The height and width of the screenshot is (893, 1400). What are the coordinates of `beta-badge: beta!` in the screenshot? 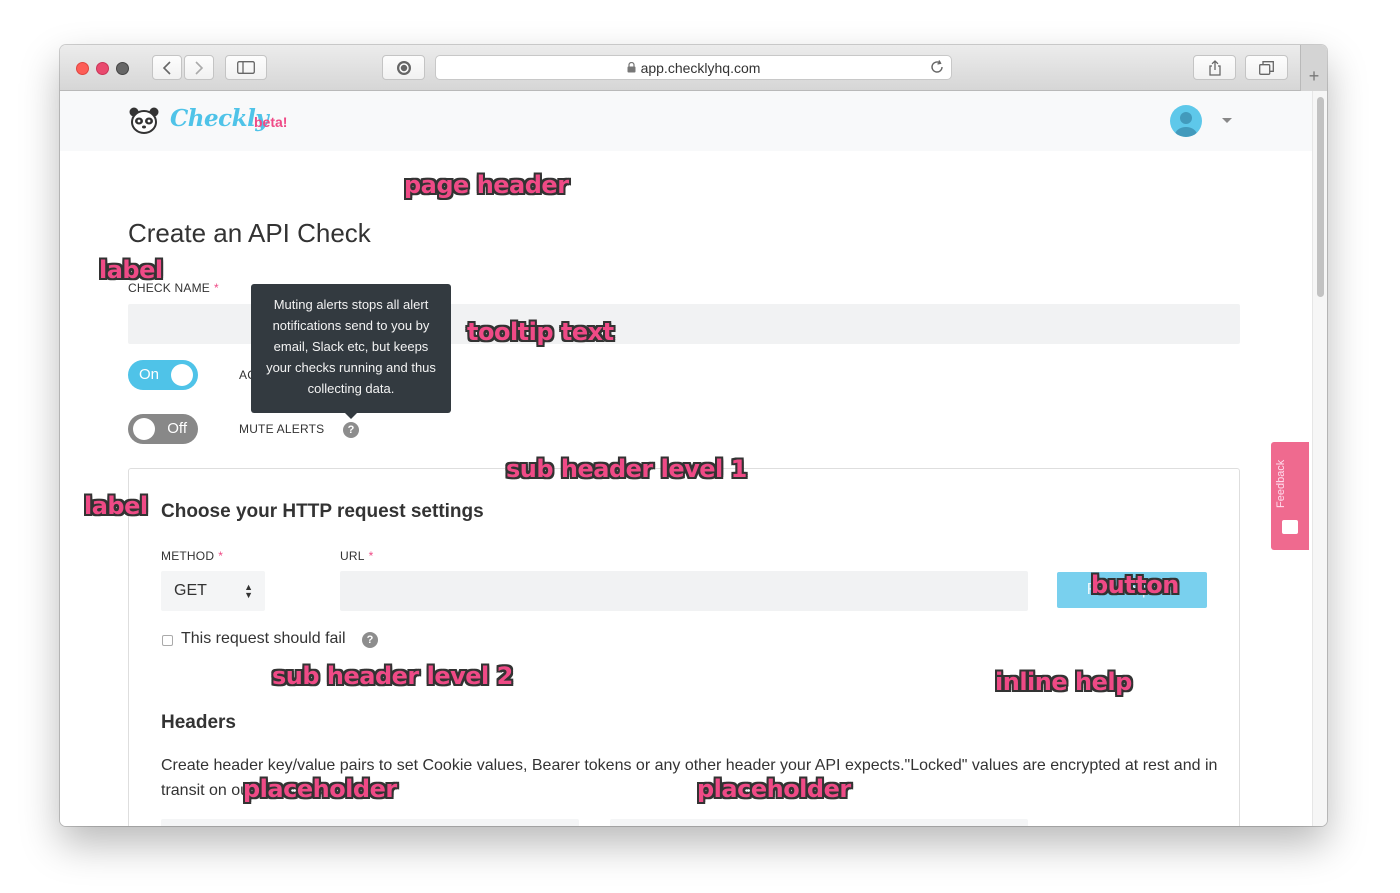 It's located at (271, 122).